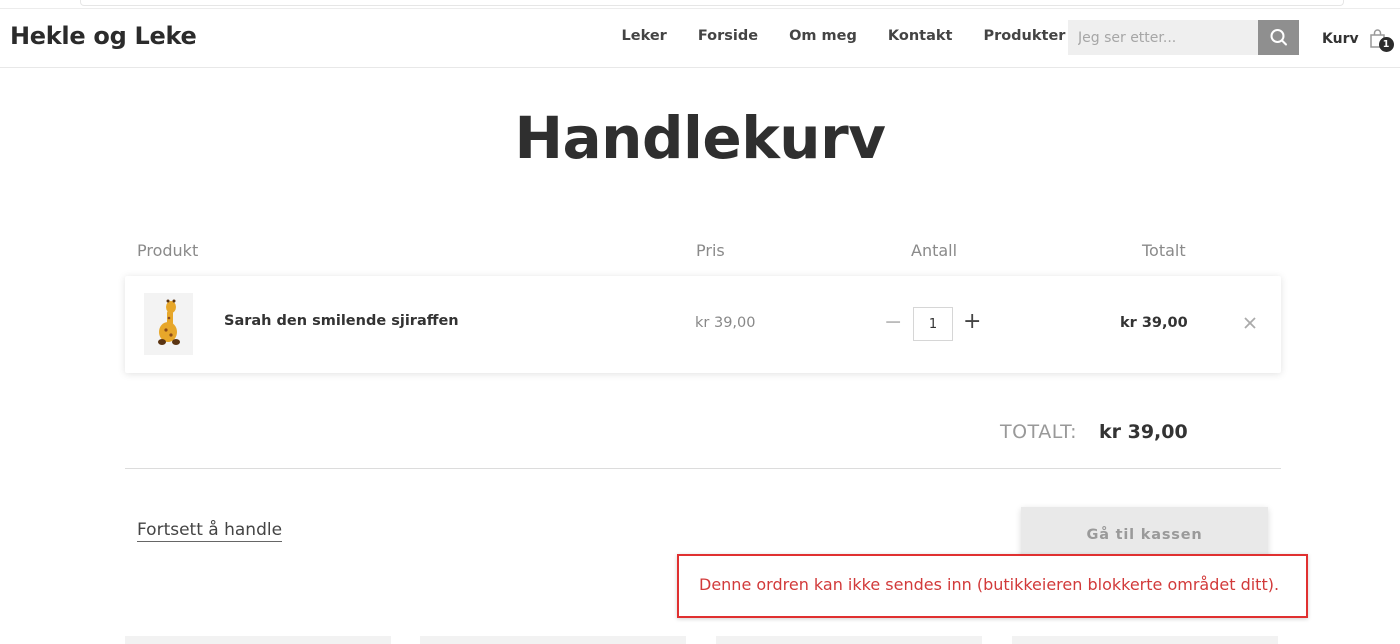 The width and height of the screenshot is (1400, 644). Describe the element at coordinates (644, 36) in the screenshot. I see `nav-item-leker: Leker` at that location.